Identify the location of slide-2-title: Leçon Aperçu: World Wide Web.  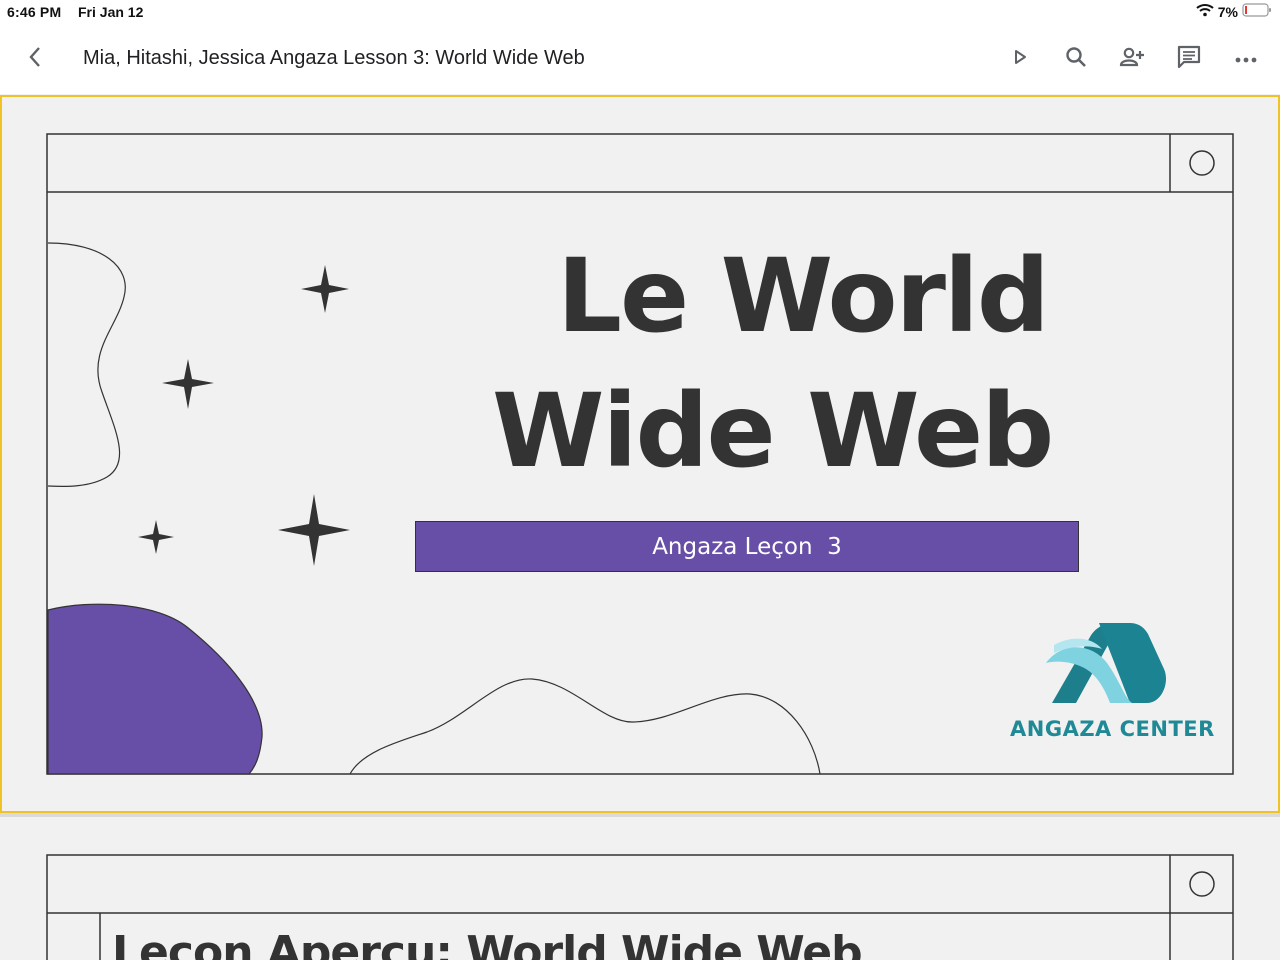
(487, 943).